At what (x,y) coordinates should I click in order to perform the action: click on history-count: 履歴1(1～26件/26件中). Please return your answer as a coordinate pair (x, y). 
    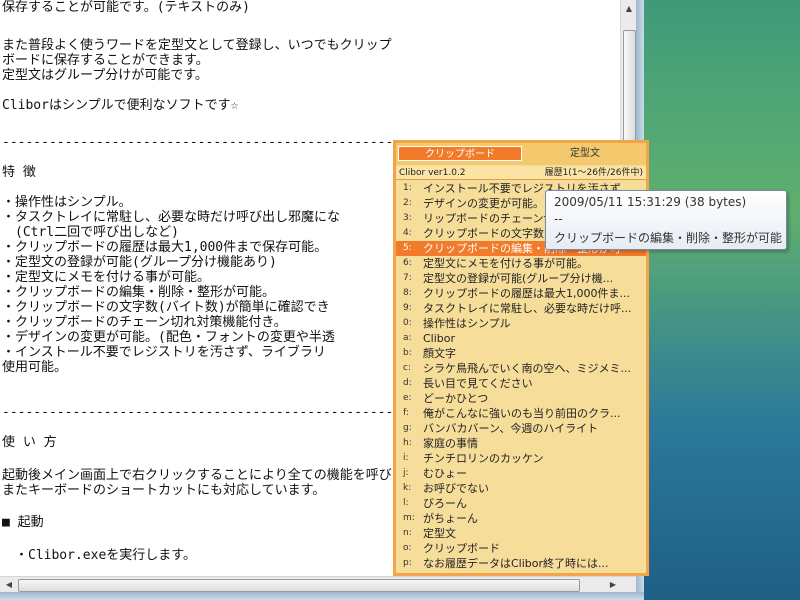
    Looking at the image, I should click on (593, 173).